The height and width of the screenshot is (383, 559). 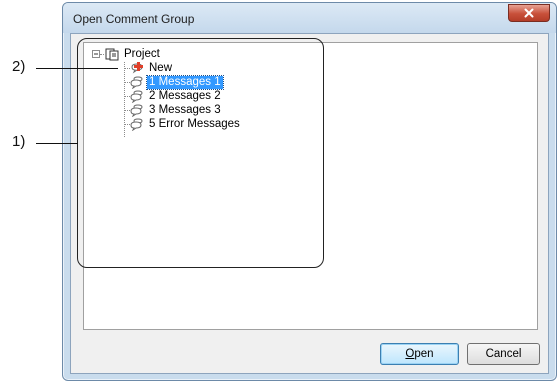 I want to click on cancel-button-label: Cancel, so click(x=503, y=354).